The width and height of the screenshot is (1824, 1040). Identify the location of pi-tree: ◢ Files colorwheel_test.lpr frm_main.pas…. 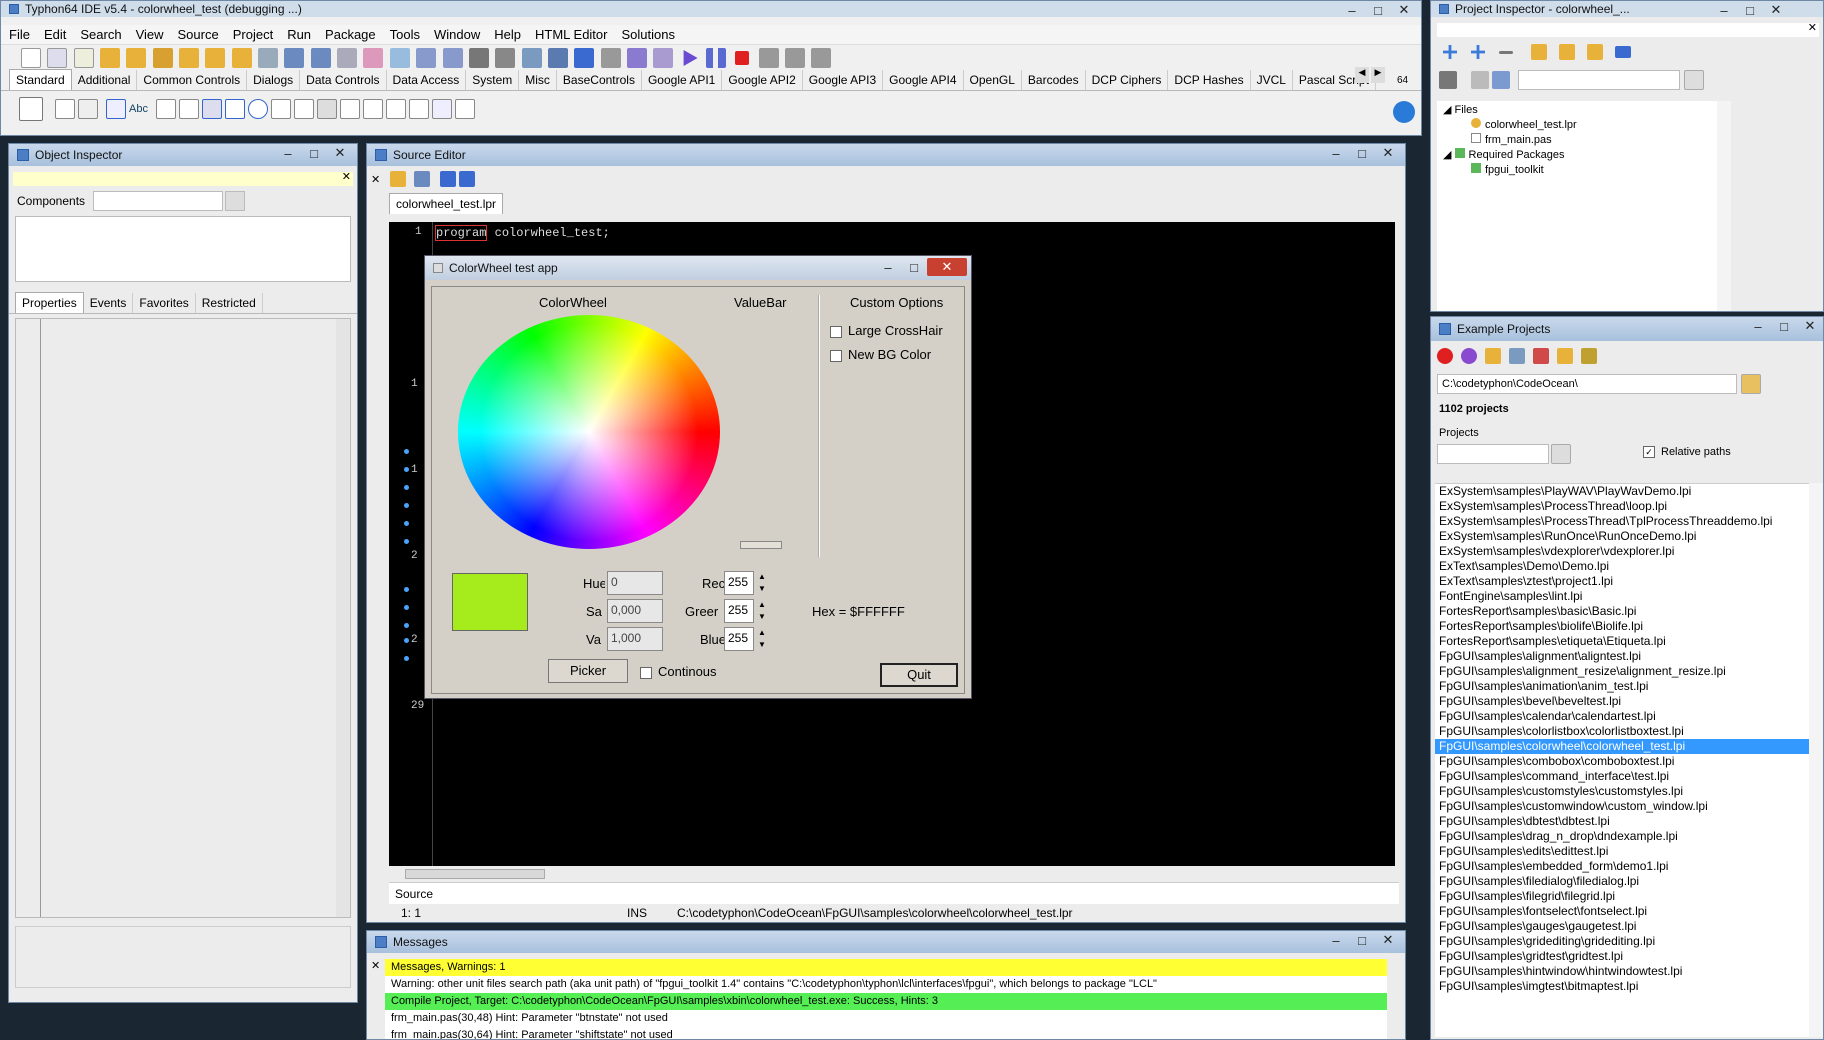
(1577, 206).